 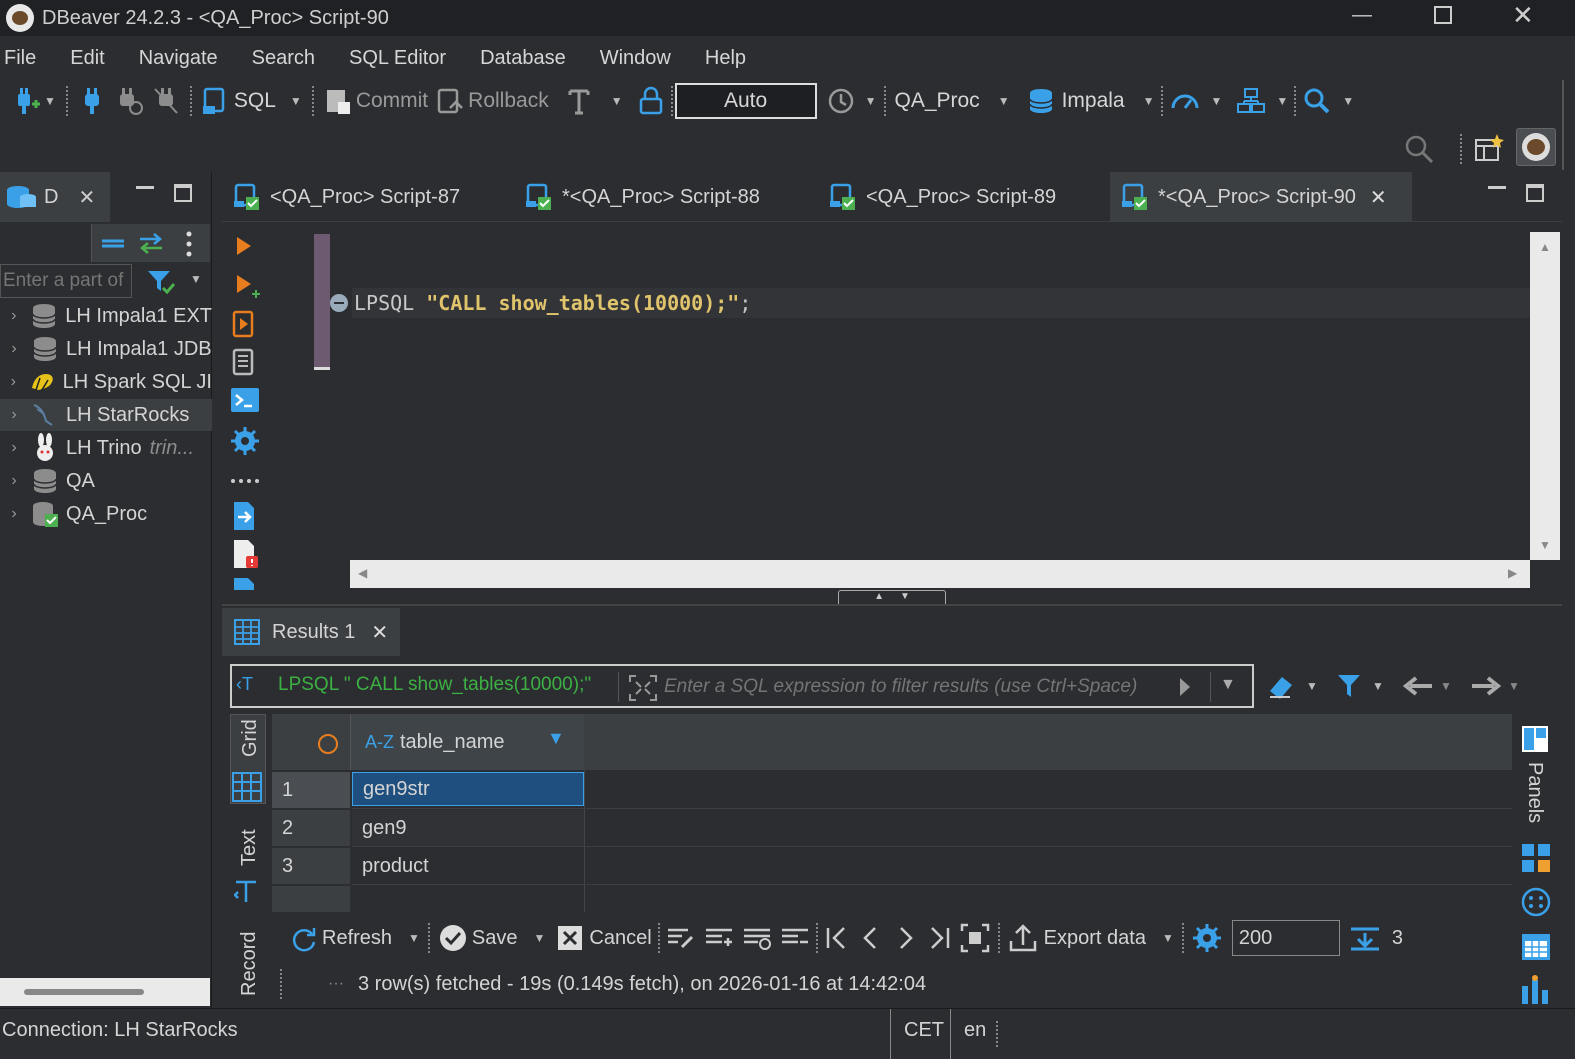 I want to click on fetch-size-input-box: 200, so click(x=1285, y=938).